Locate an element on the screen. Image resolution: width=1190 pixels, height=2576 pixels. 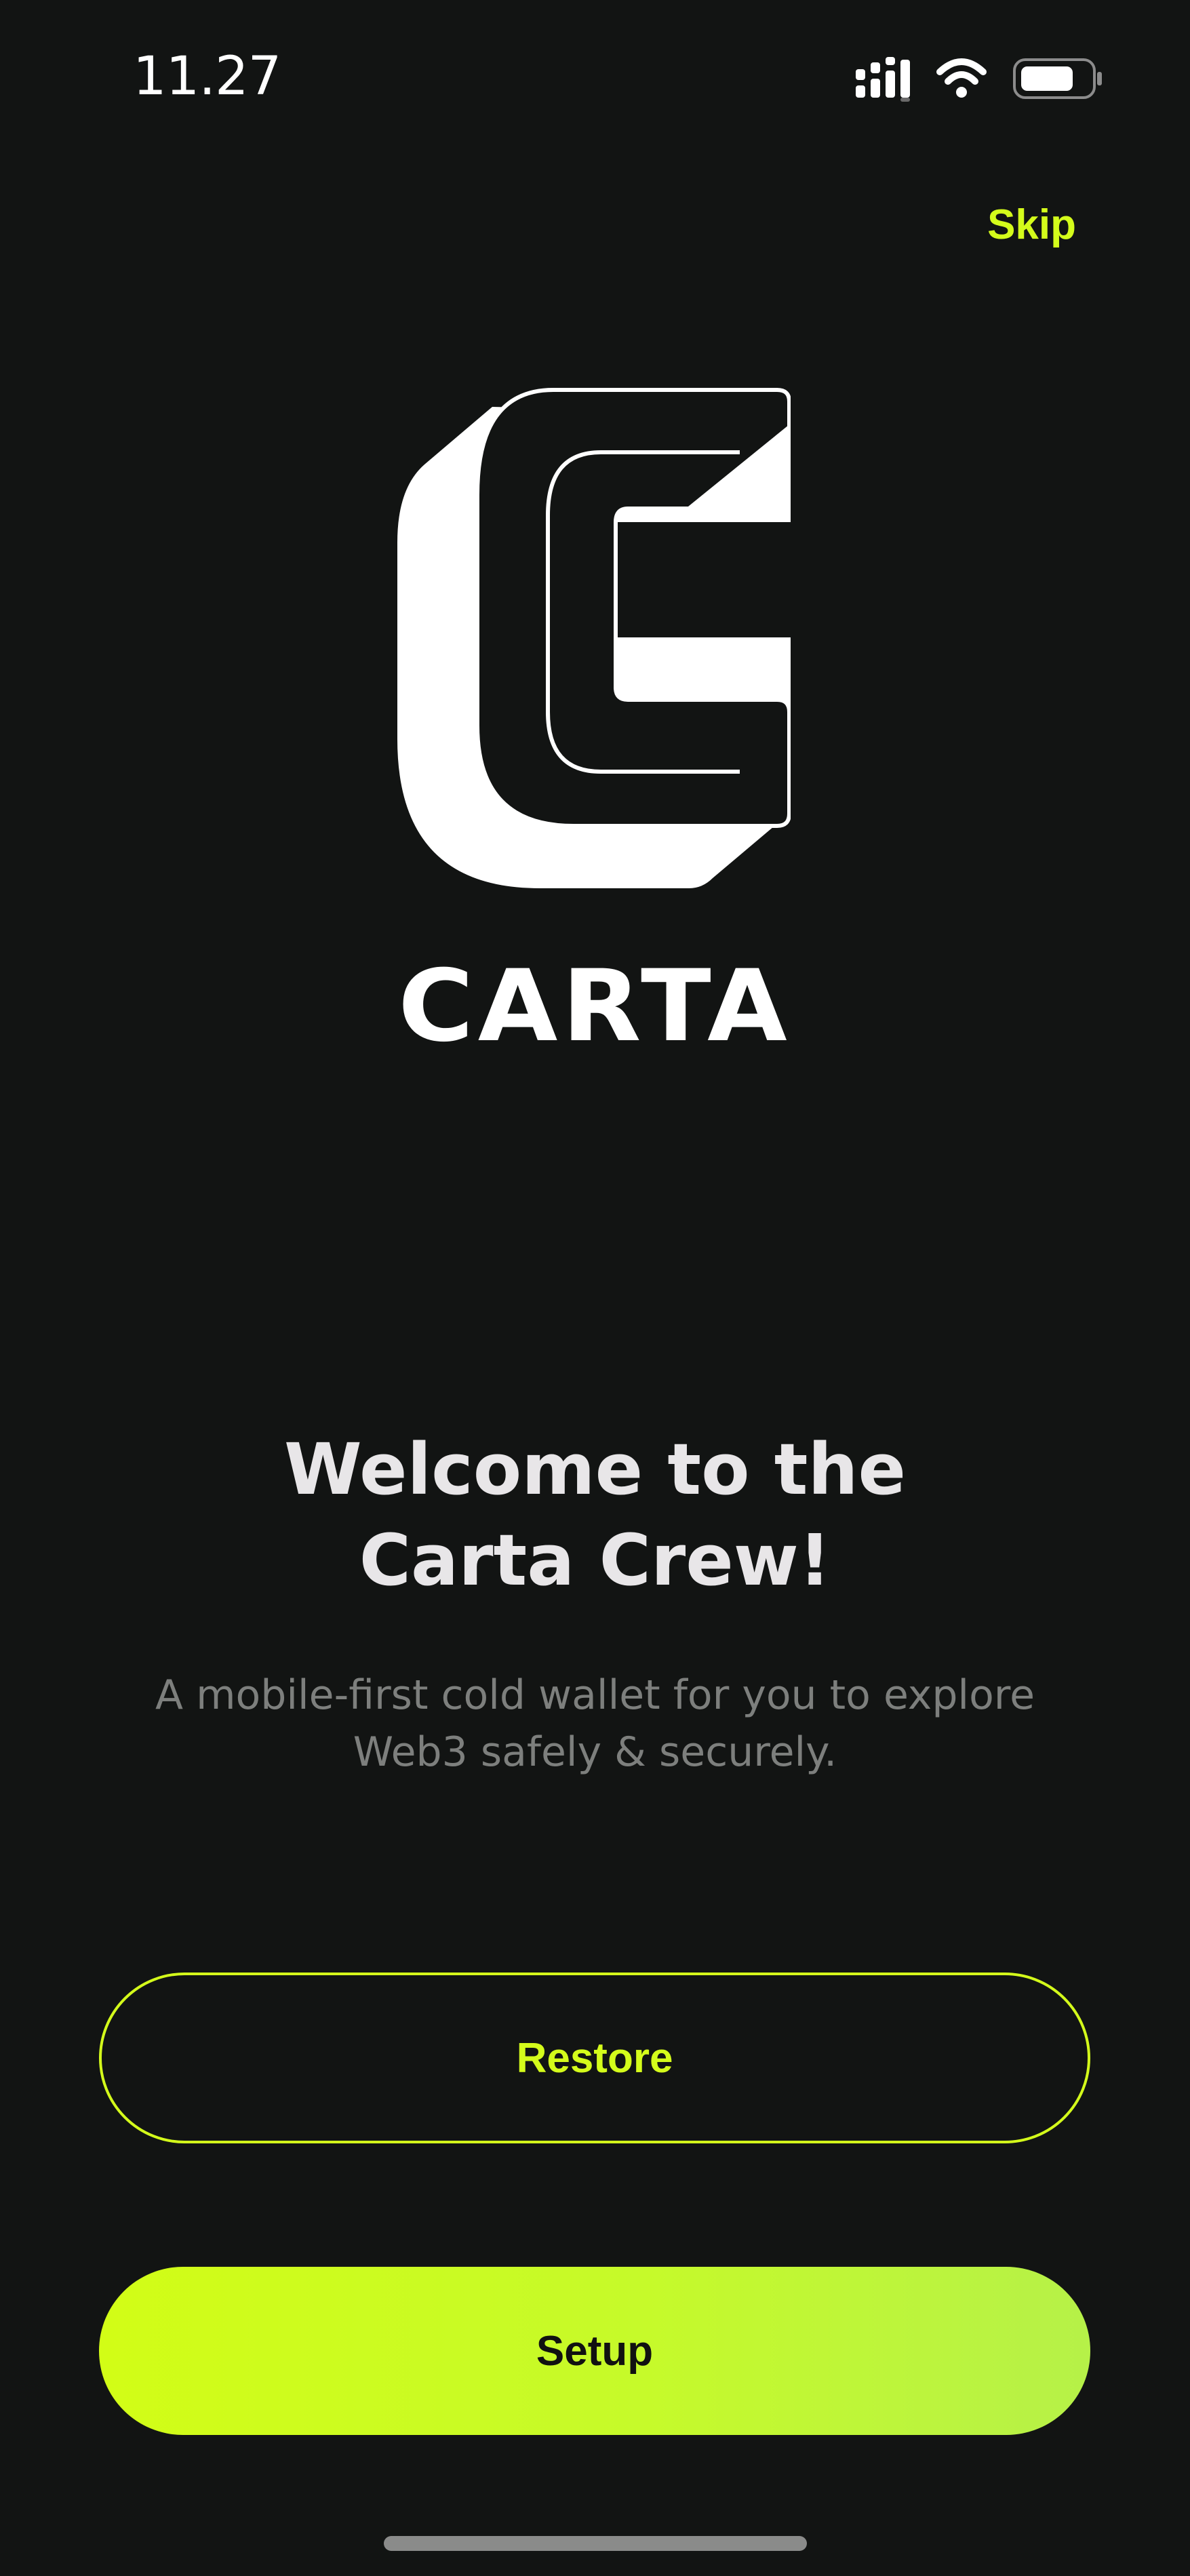
setup-button: Setup is located at coordinates (594, 2351).